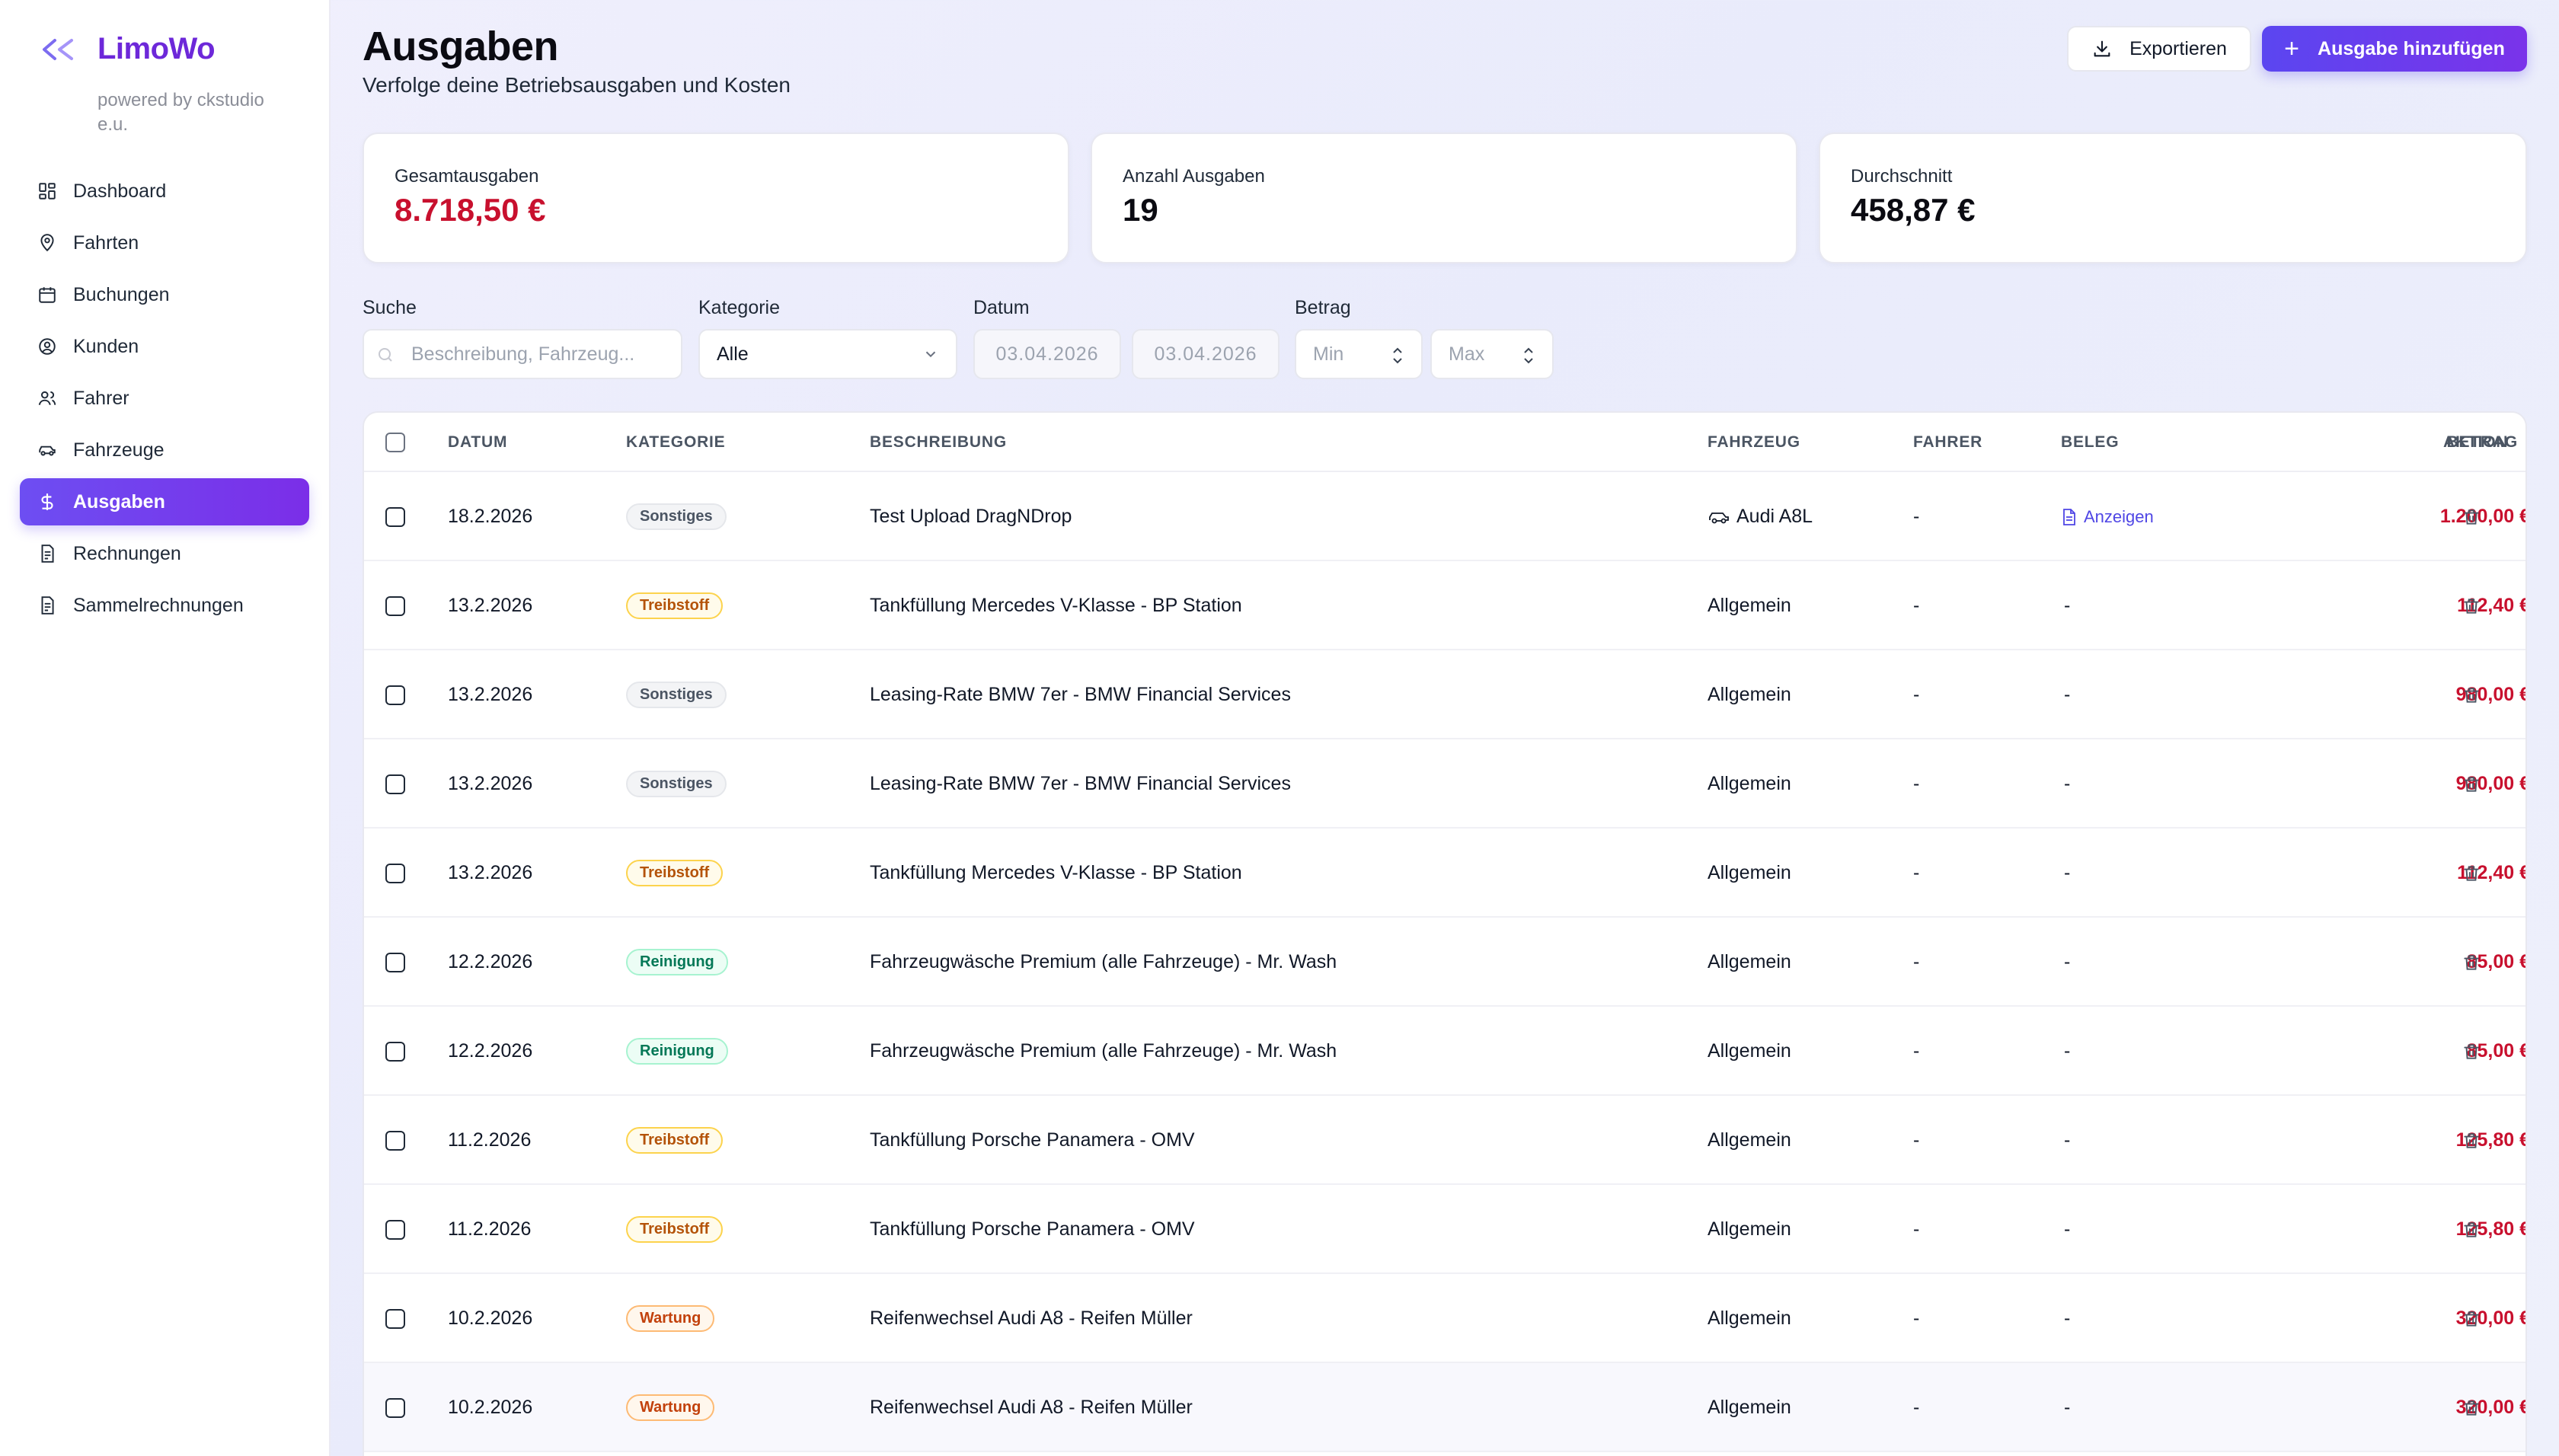  I want to click on date-cell: 12.2.2026, so click(490, 961).